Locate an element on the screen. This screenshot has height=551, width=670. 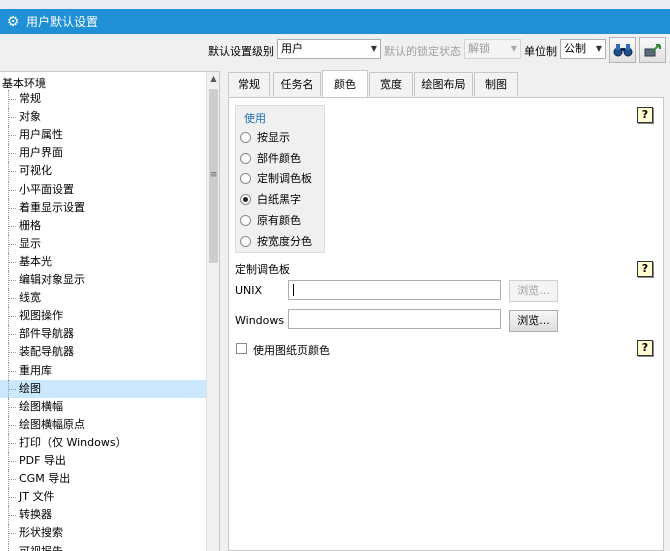
tree-item: 小平面设置 is located at coordinates (103, 189).